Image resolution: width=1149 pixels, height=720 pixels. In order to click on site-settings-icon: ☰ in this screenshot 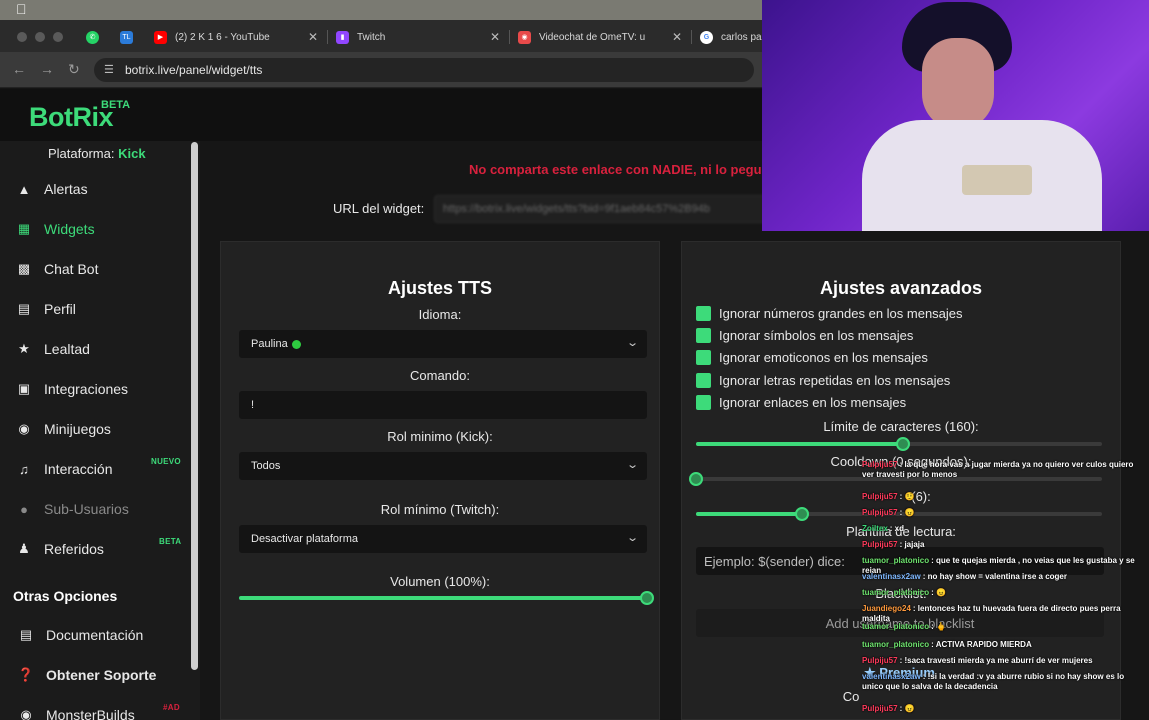, I will do `click(109, 69)`.